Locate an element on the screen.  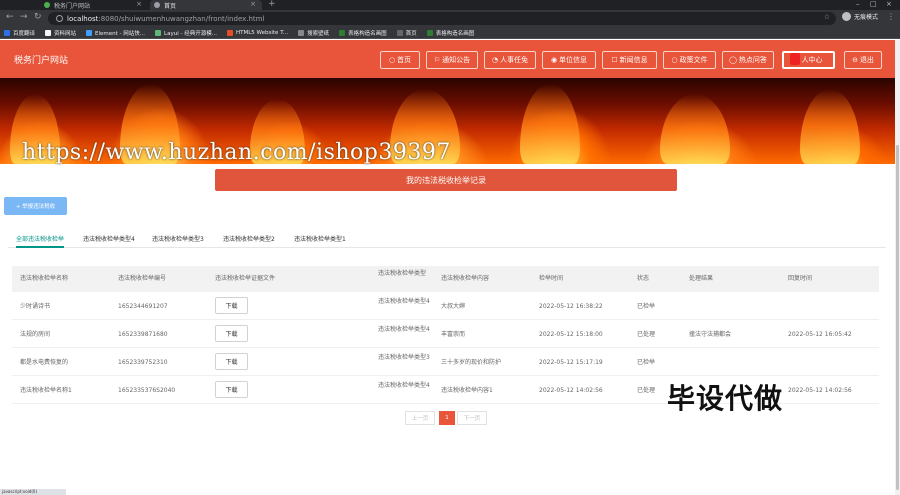
next-page-button: 下一页 is located at coordinates (472, 418).